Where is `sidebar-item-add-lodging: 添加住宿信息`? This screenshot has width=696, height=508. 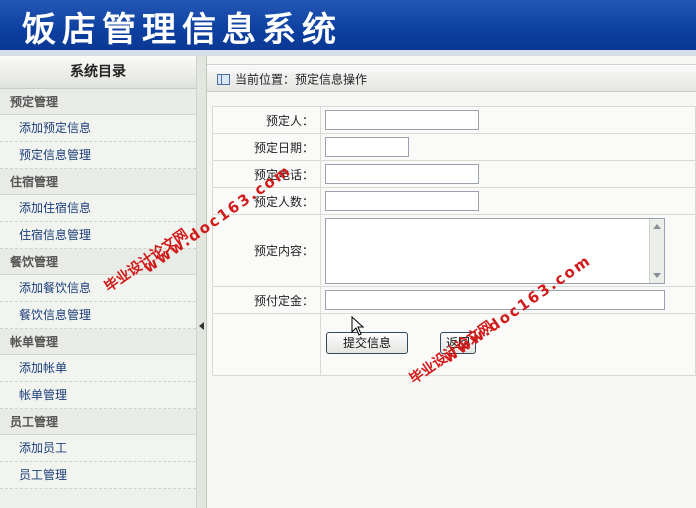 sidebar-item-add-lodging: 添加住宿信息 is located at coordinates (98, 208).